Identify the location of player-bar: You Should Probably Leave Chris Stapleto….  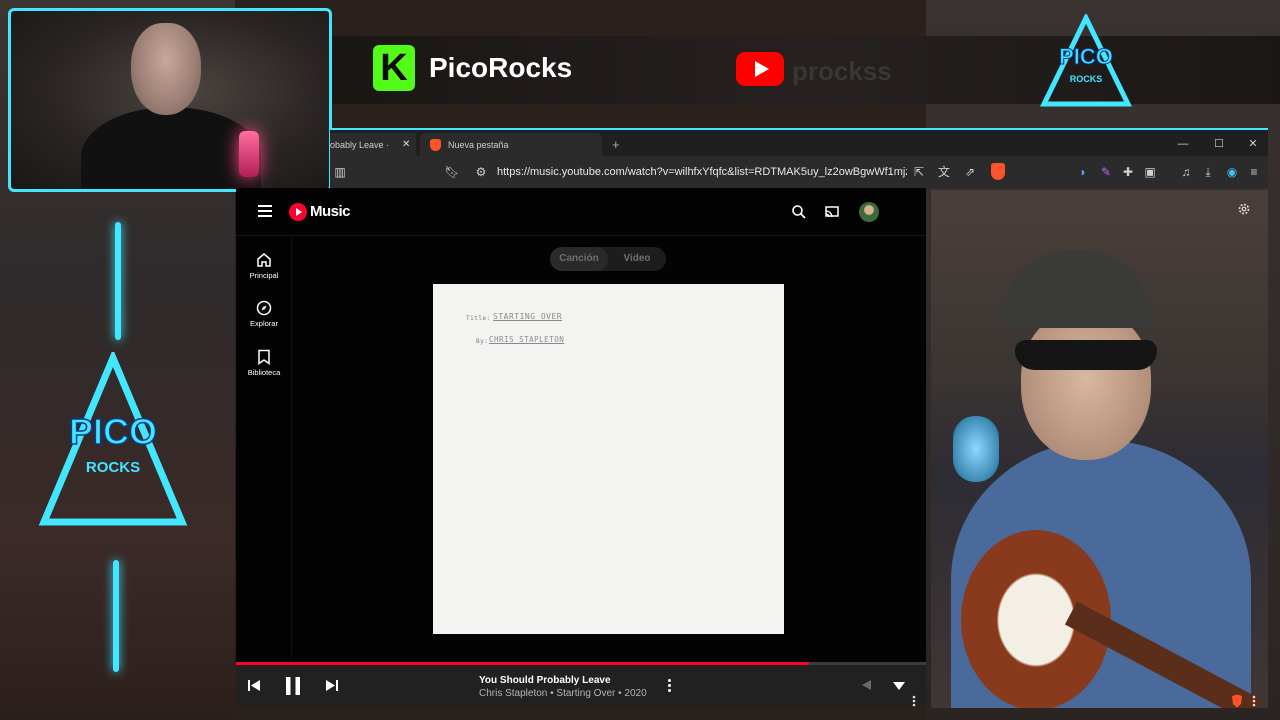
(581, 685).